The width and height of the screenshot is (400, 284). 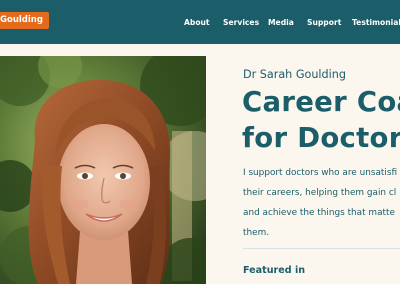 I want to click on nav-link-testimonials: Testimonials, so click(x=376, y=23).